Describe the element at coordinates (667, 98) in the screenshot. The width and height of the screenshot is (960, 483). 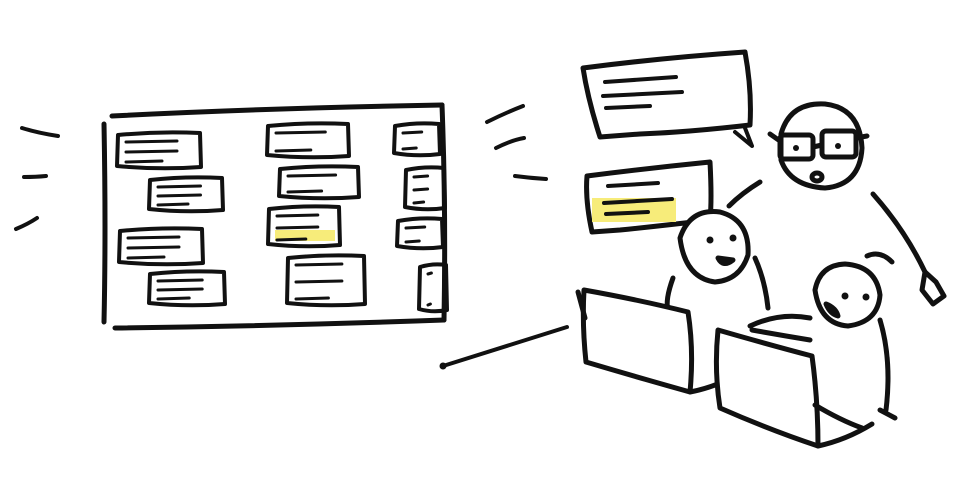
I see `speech-bubble-top` at that location.